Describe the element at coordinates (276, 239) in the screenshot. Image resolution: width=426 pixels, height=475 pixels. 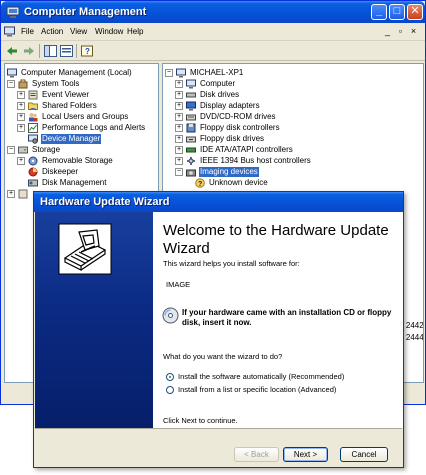
I see `wizard-heading: Welcome to the Hardware Update Wizard` at that location.